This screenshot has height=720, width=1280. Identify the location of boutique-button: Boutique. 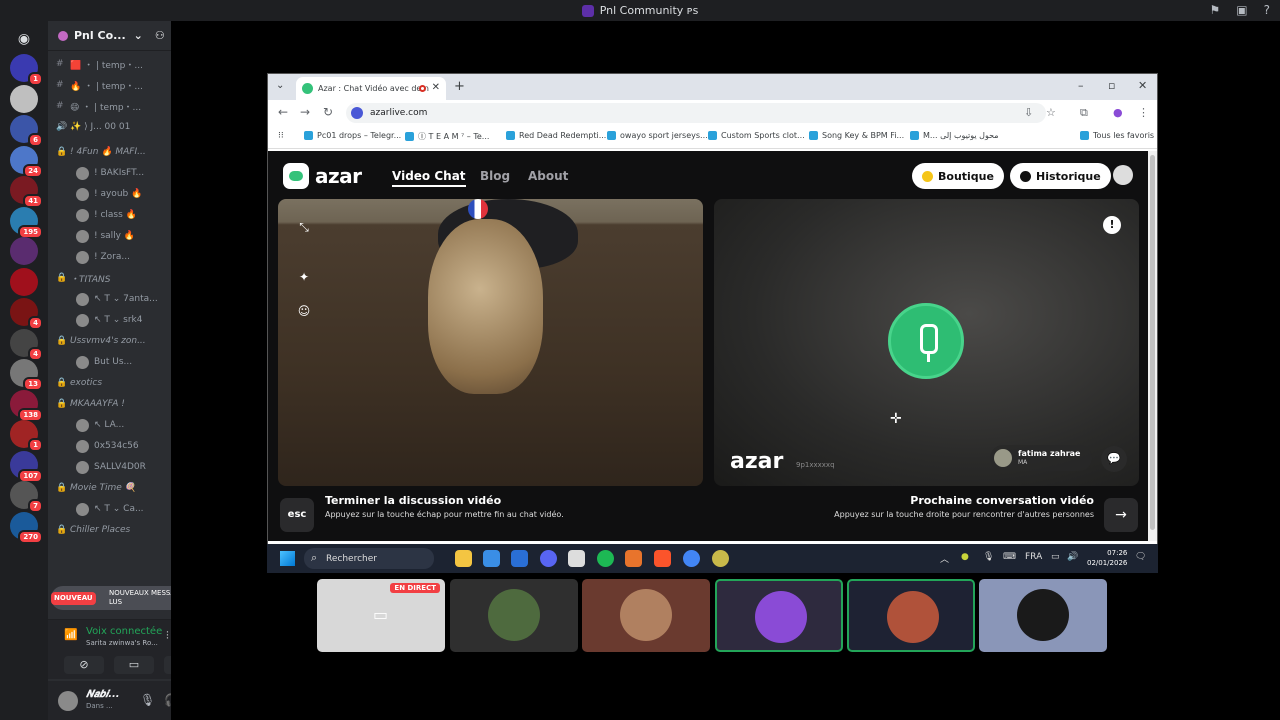
(958, 176).